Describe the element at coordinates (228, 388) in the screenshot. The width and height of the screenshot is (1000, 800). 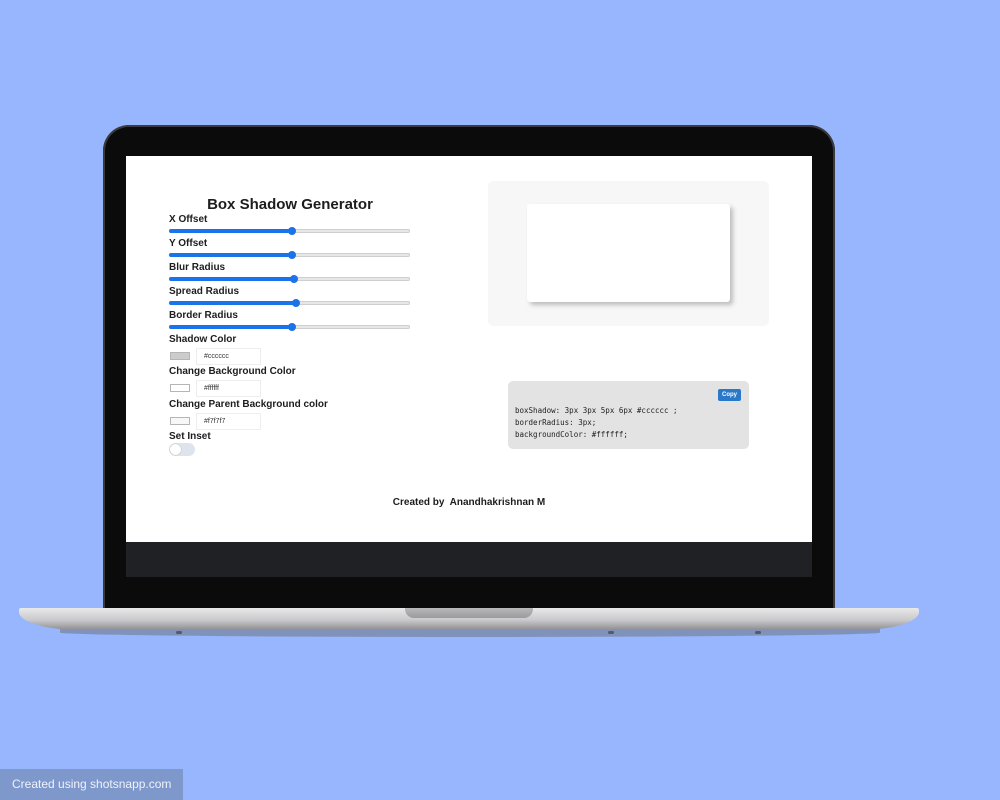
I see `background-color-hex-input: #ffffff` at that location.